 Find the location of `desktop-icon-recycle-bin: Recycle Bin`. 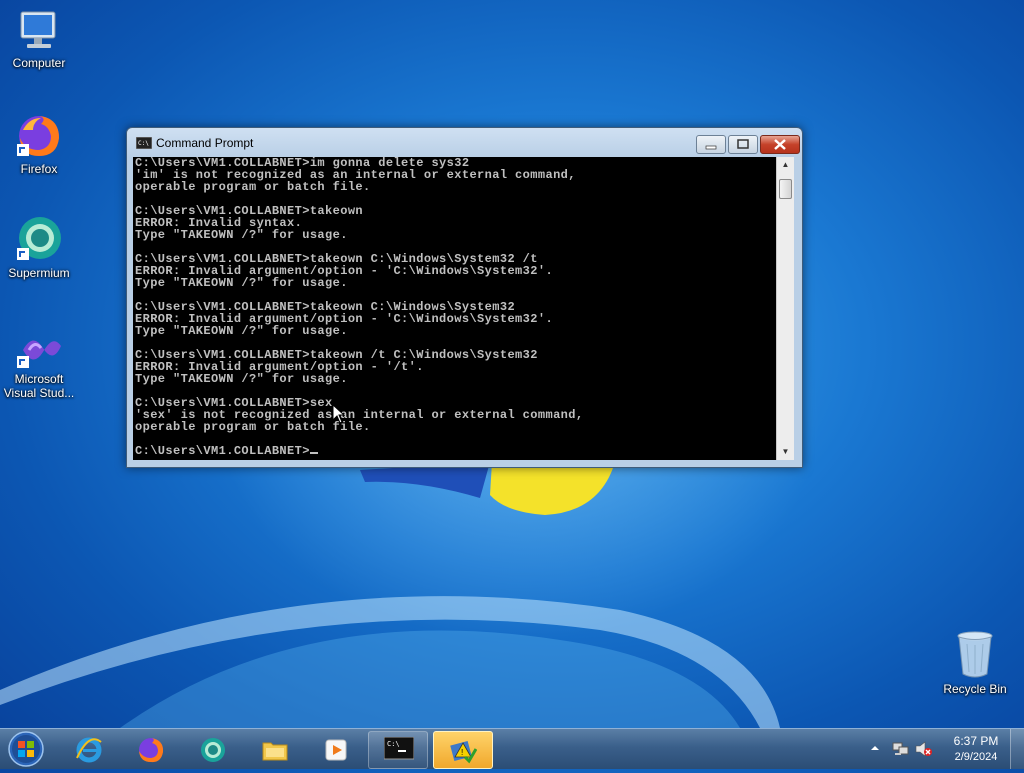

desktop-icon-recycle-bin: Recycle Bin is located at coordinates (975, 663).